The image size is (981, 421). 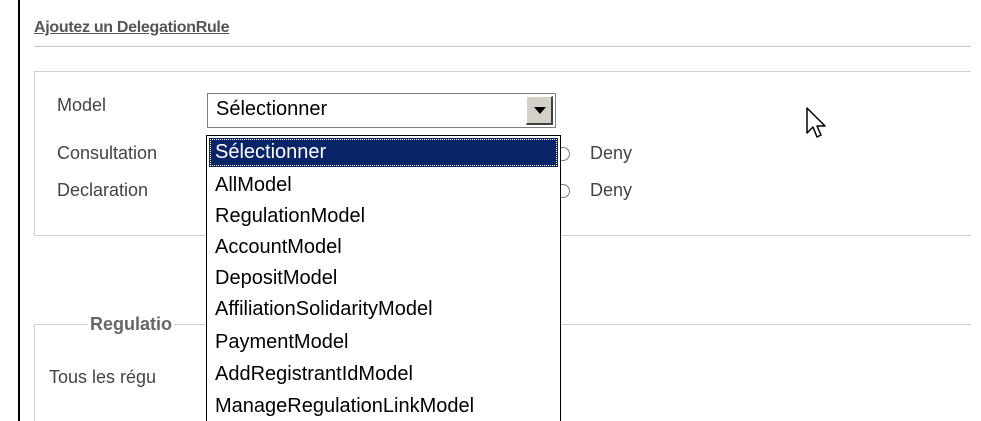 What do you see at coordinates (131, 324) in the screenshot?
I see `regulation-legend: Regulatio` at bounding box center [131, 324].